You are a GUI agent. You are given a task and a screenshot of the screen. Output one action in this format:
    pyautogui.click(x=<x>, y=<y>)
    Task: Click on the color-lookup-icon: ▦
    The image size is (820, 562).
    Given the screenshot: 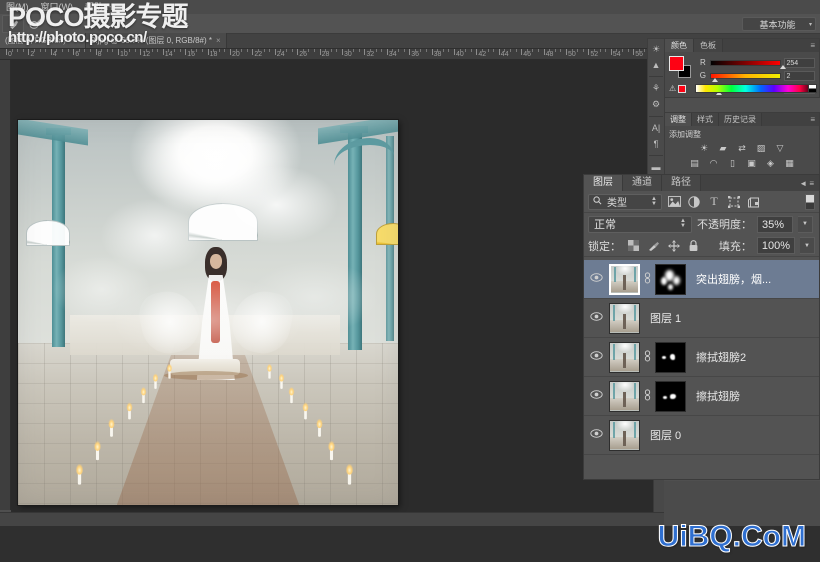 What is the action you would take?
    pyautogui.click(x=789, y=163)
    